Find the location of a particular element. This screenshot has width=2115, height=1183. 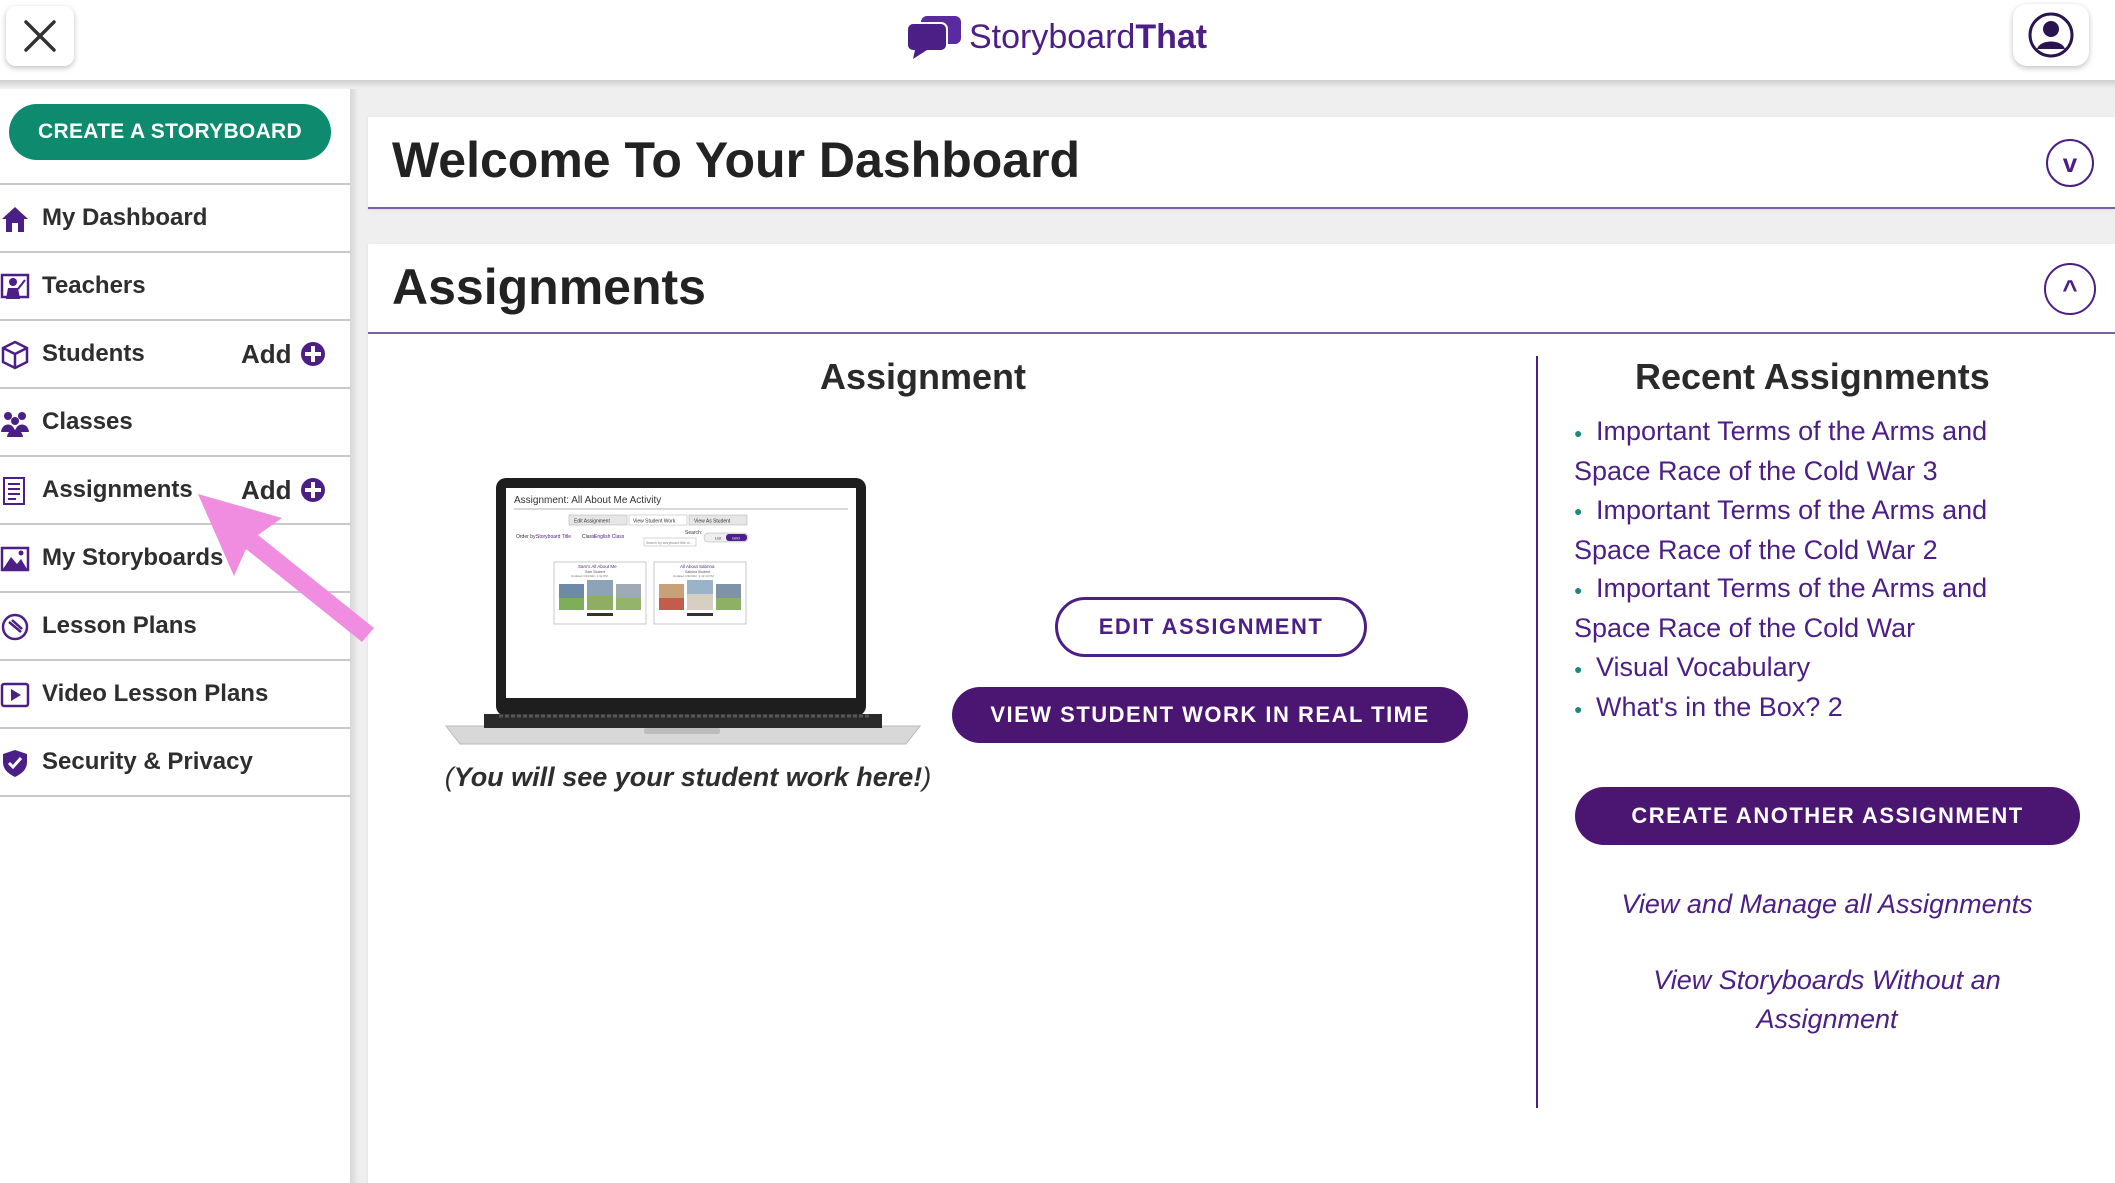

classes-icon is located at coordinates (15, 424).